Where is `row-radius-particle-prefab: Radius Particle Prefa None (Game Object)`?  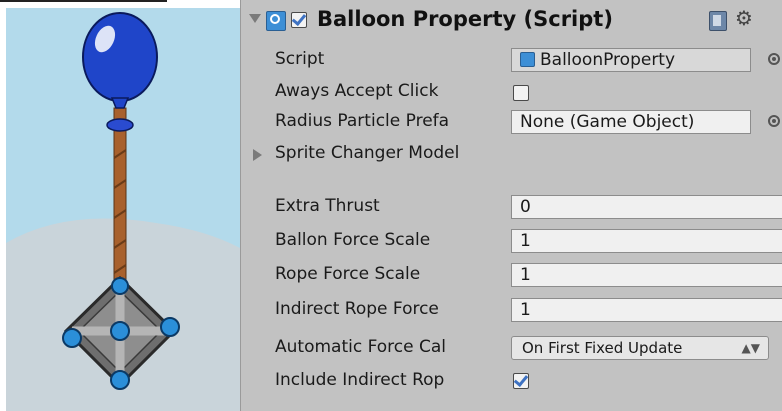
row-radius-particle-prefab: Radius Particle Prefa None (Game Object) is located at coordinates (511, 122).